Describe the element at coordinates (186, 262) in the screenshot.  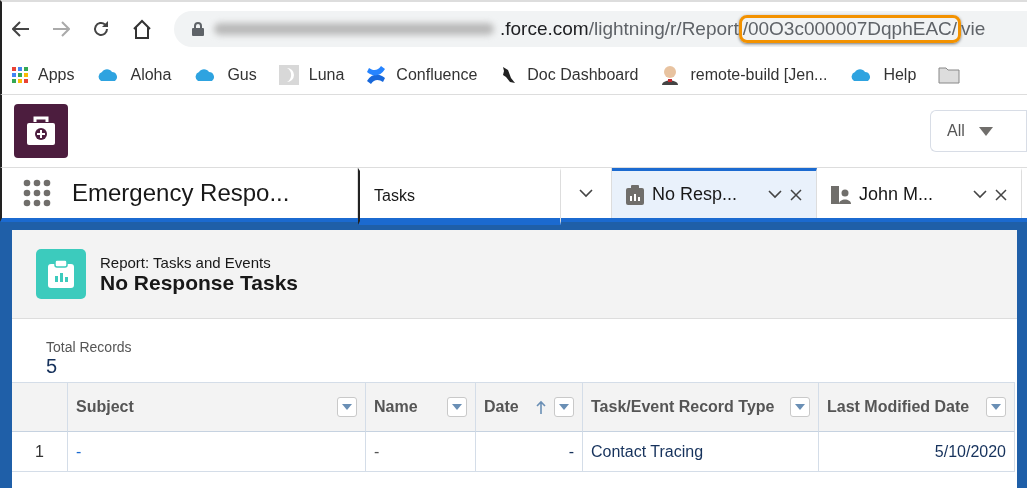
I see `report-type: Report: Tasks and Events` at that location.